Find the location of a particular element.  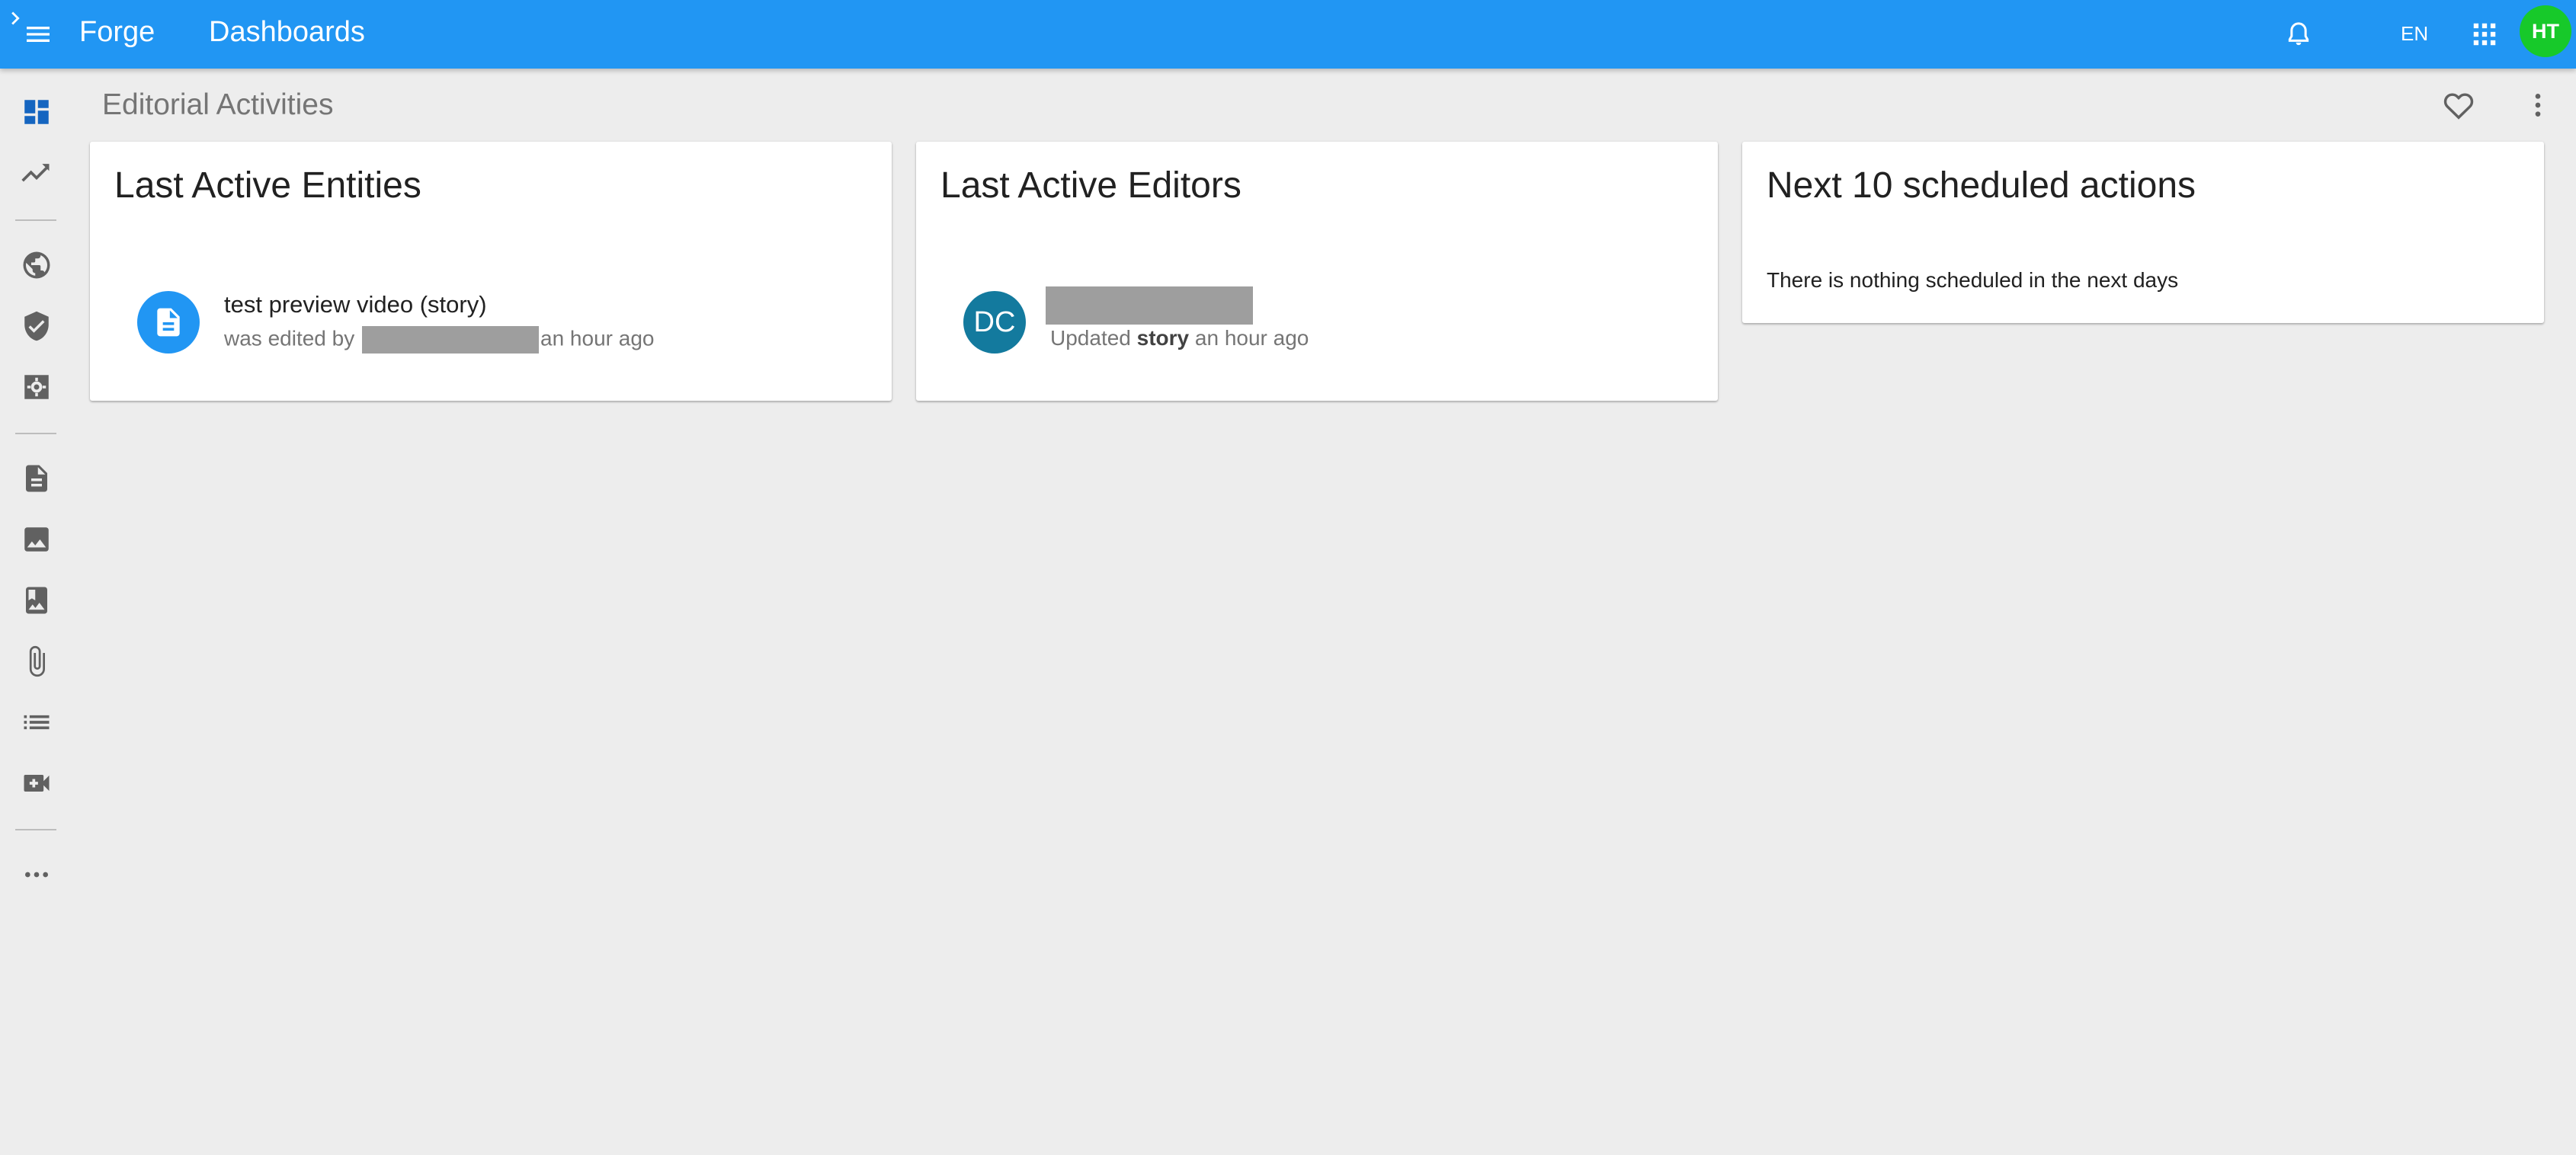

language-switcher: EN is located at coordinates (2414, 33).